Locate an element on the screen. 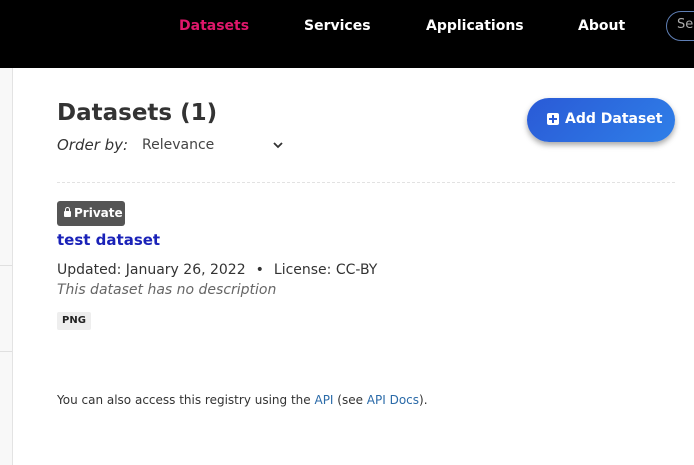 The width and height of the screenshot is (694, 465). dataset-meta: Updated: January 26, 2022 • License: CC-BY is located at coordinates (217, 270).